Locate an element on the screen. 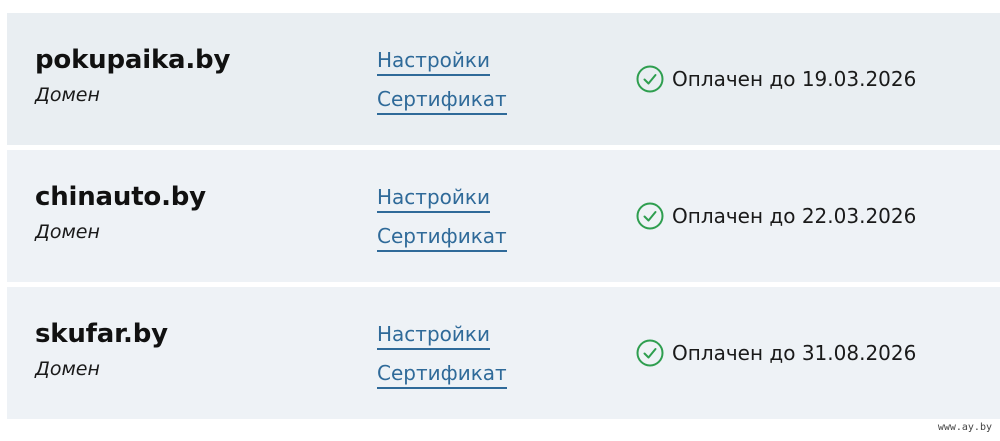 This screenshot has width=1000, height=441. status-text: Оплачен до 31.08.2026 is located at coordinates (794, 353).